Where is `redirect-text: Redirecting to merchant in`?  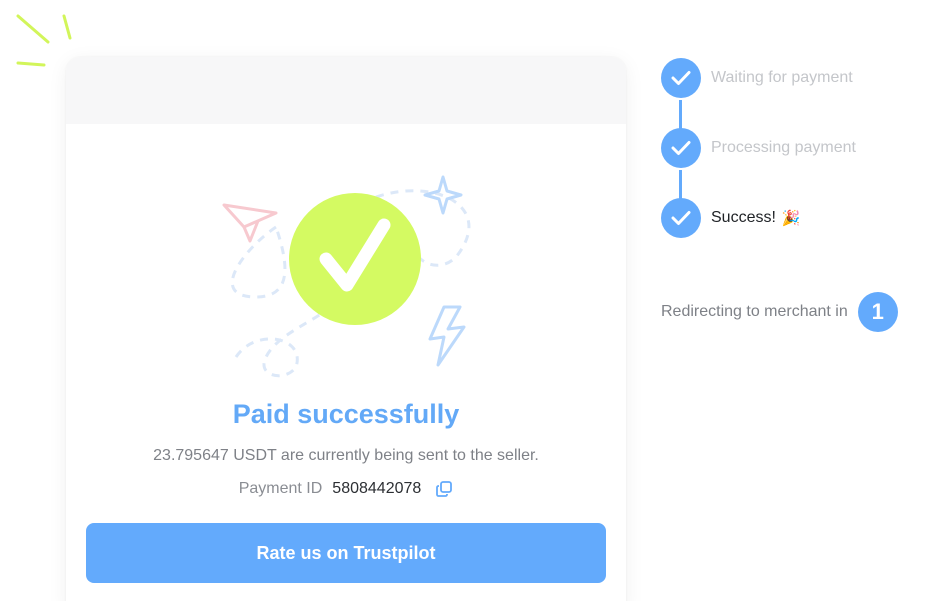
redirect-text: Redirecting to merchant in is located at coordinates (754, 311).